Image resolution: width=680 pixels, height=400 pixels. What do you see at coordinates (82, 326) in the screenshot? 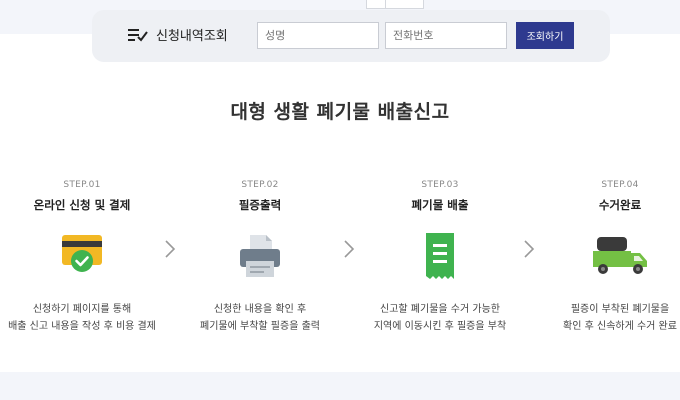
I see `step-desc-line: 배출 신고 내용을 작성 후 비용 결제` at bounding box center [82, 326].